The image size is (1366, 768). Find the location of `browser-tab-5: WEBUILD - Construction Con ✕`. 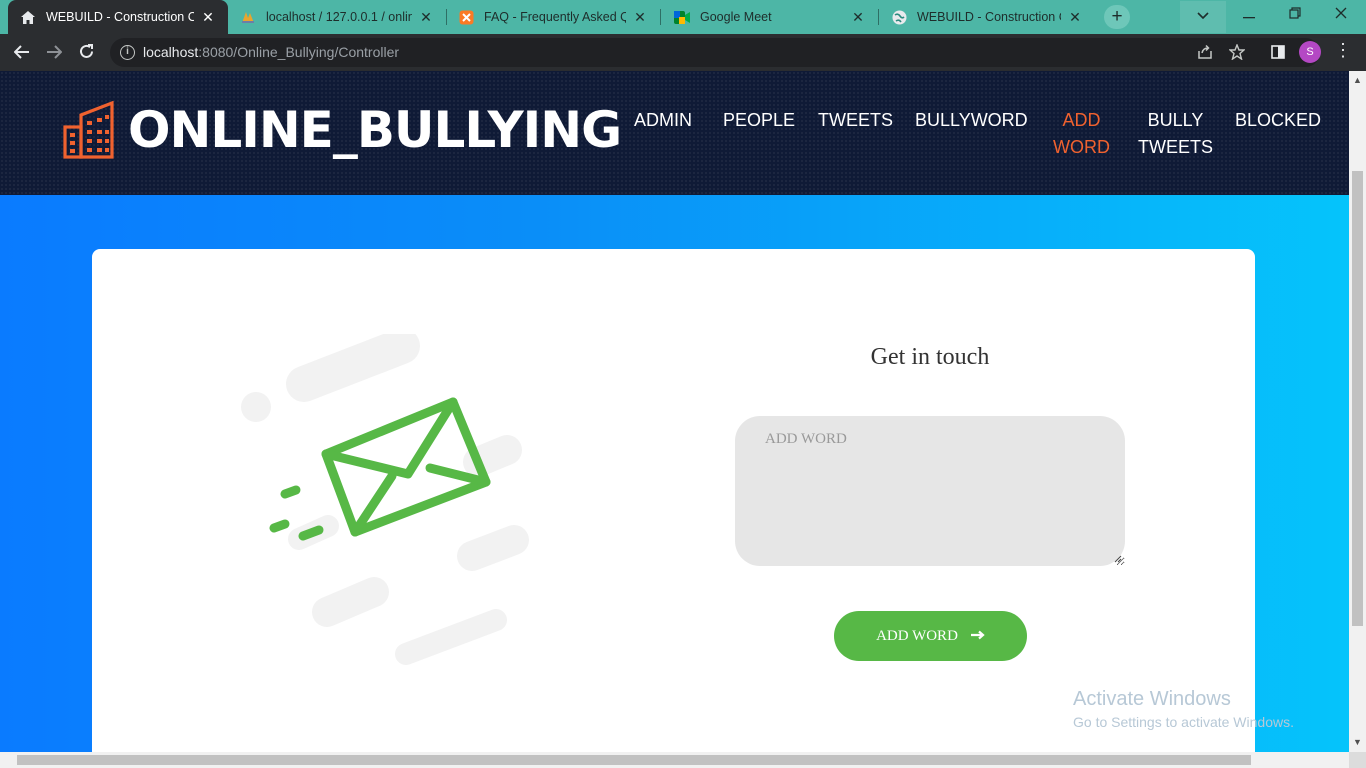

browser-tab-5: WEBUILD - Construction Con ✕ is located at coordinates (987, 17).